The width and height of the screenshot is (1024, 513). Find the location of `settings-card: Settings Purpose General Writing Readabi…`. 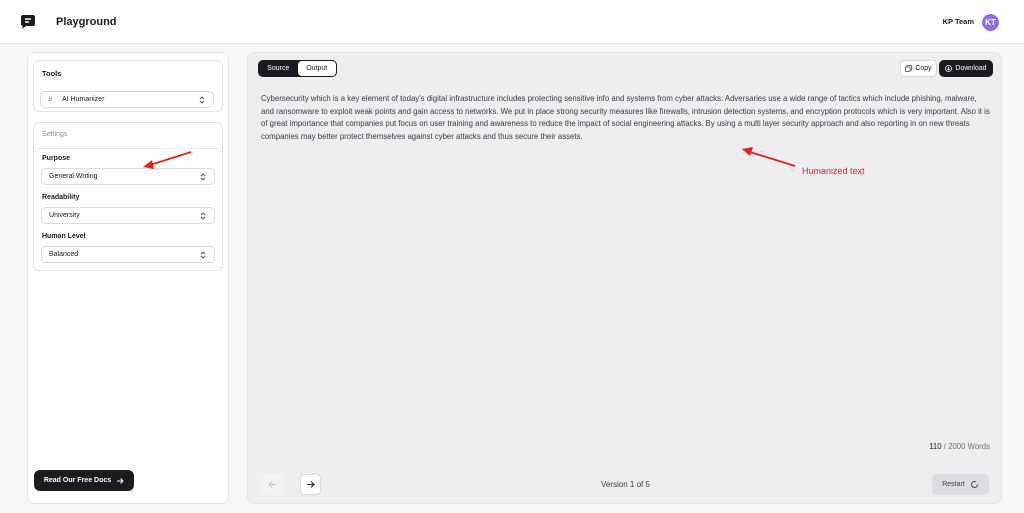

settings-card: Settings Purpose General Writing Readabi… is located at coordinates (128, 196).